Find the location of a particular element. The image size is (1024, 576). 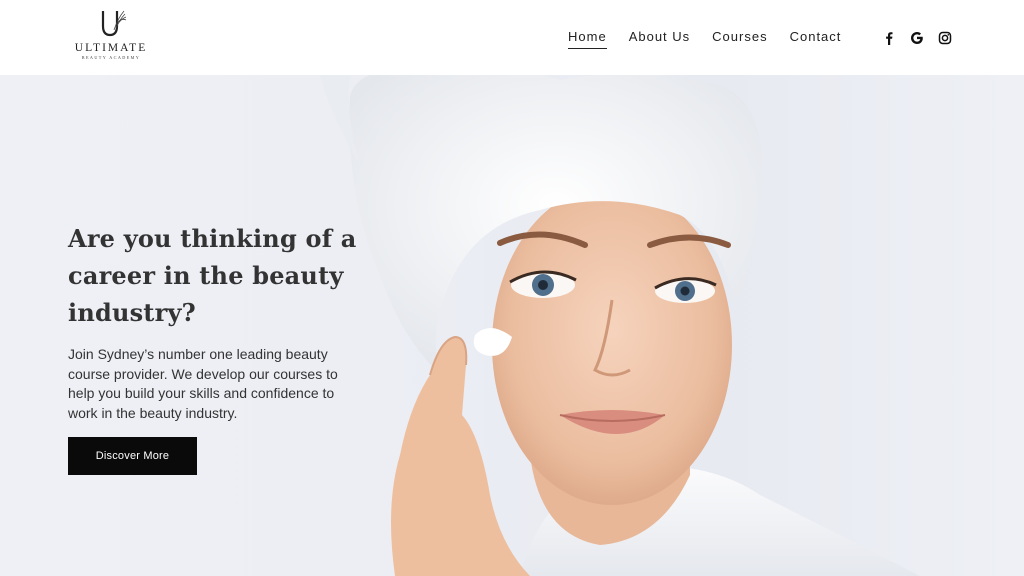

brand-name: ULTIMATE is located at coordinates (111, 48).